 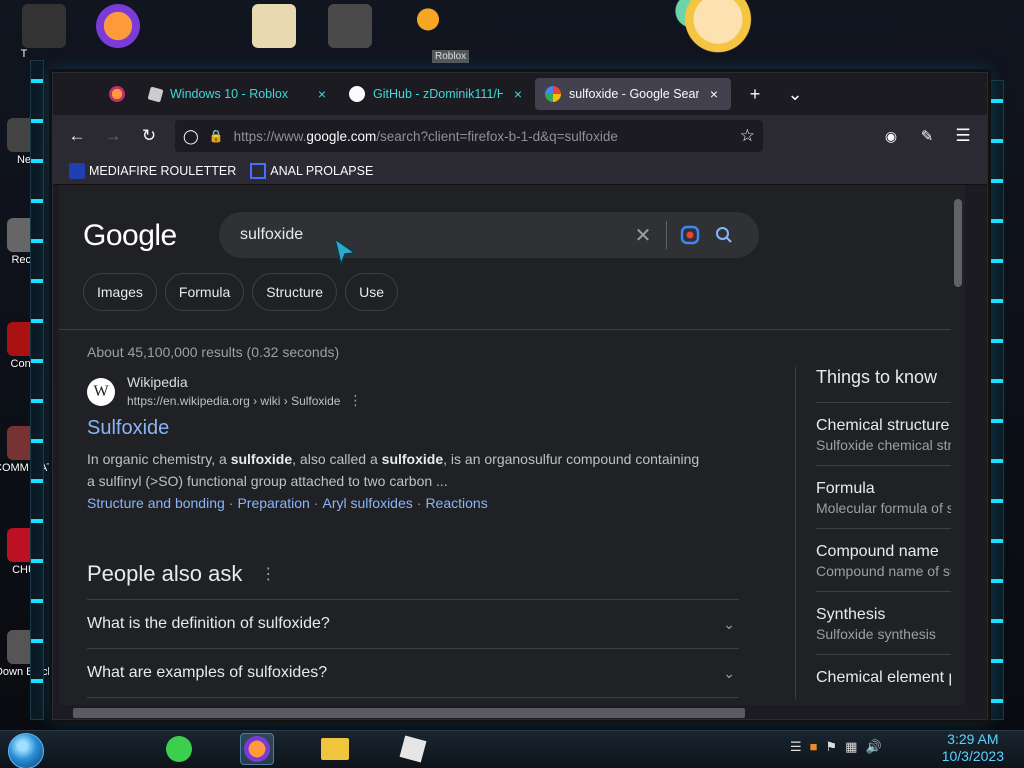 I want to click on firefox-view-button, so click(x=117, y=94).